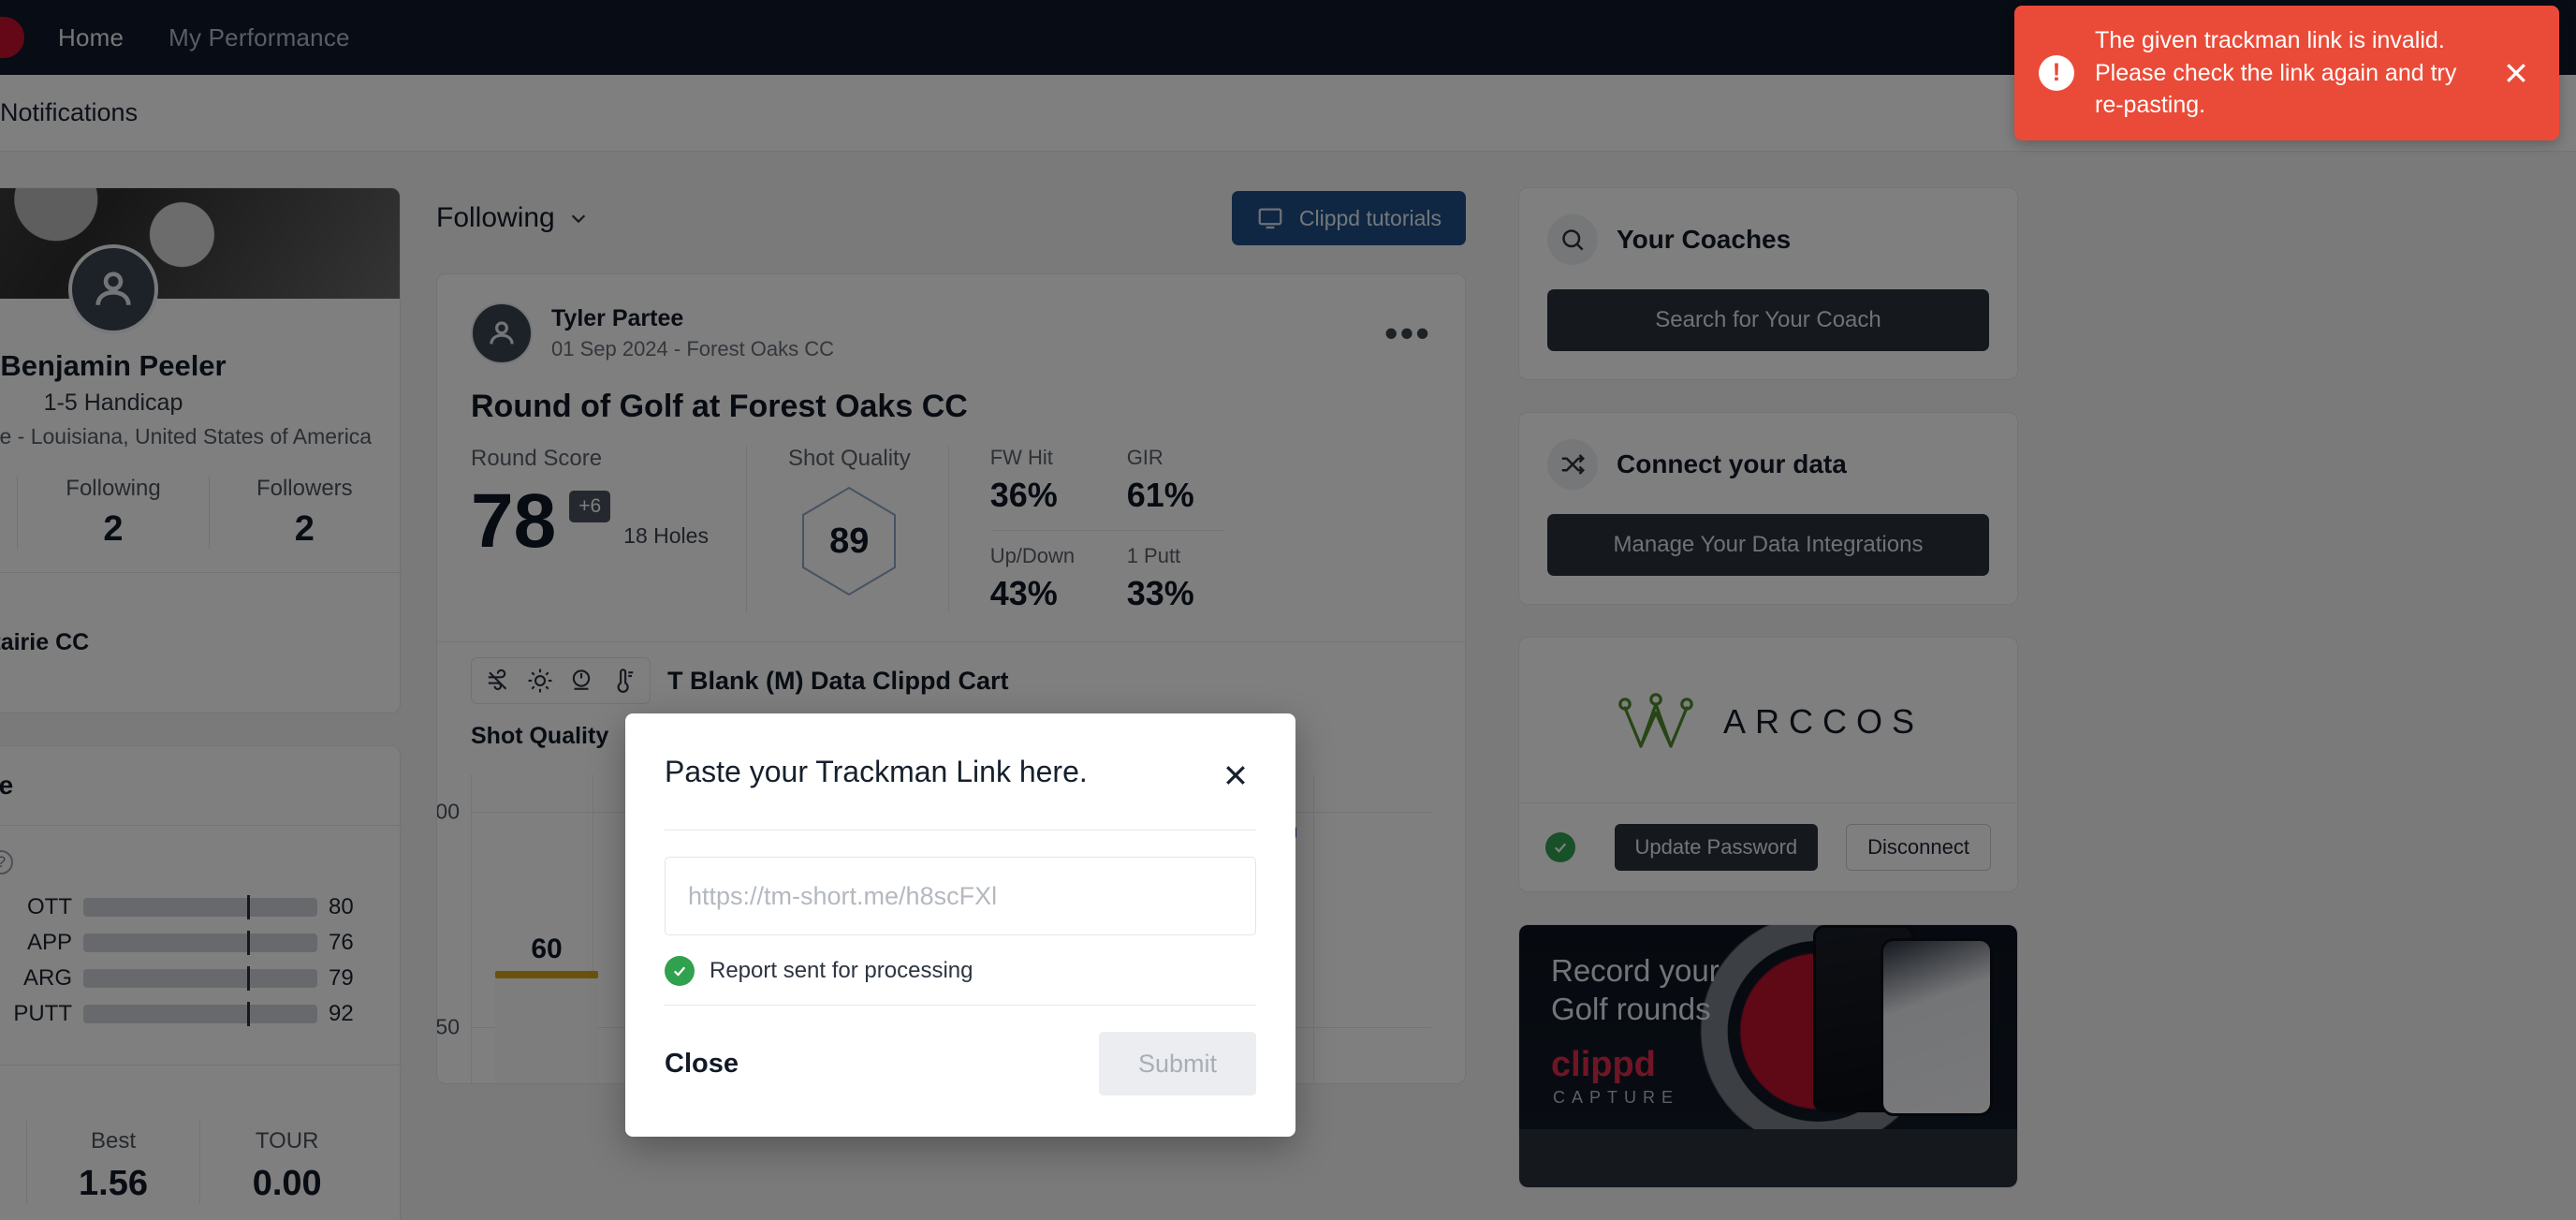 This screenshot has height=1220, width=2576. I want to click on modal-body: Report sent for processing, so click(960, 917).